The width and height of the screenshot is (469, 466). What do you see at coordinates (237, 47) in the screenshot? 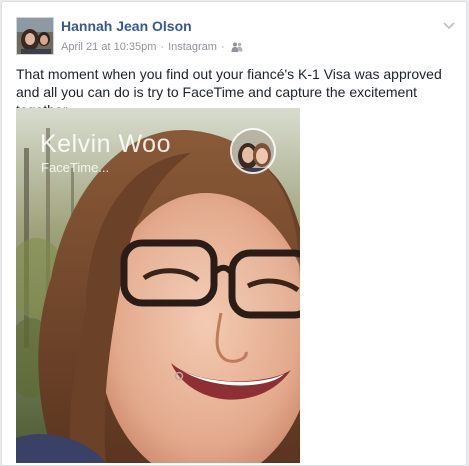
I see `friends-icon` at bounding box center [237, 47].